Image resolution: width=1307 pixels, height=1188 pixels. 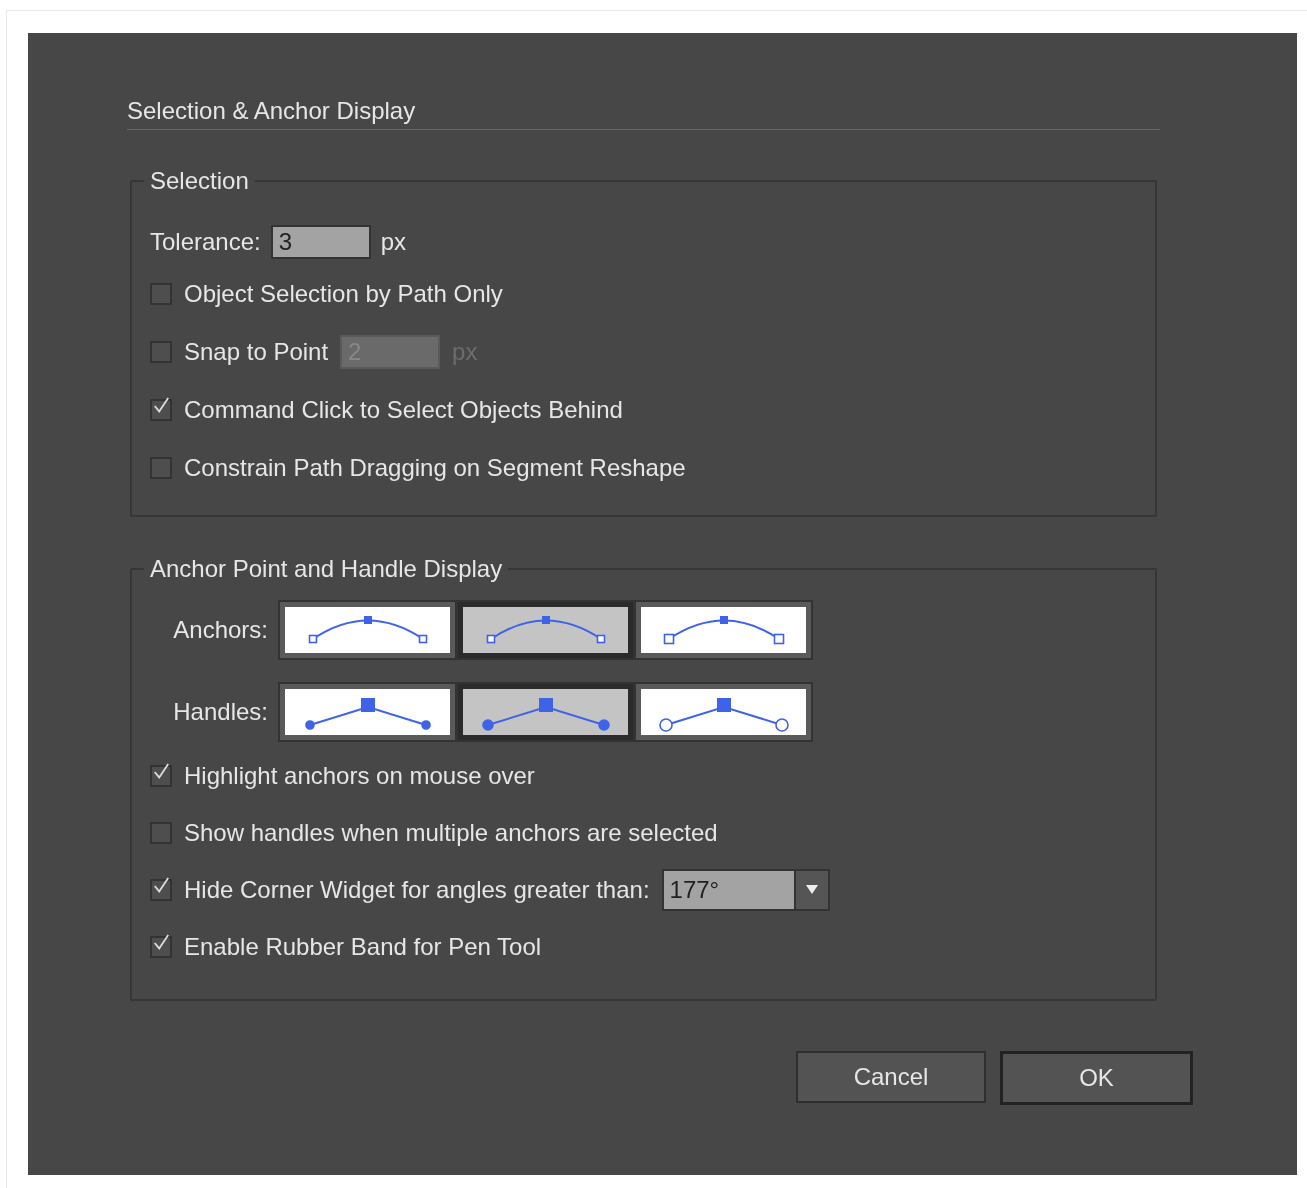 What do you see at coordinates (205, 242) in the screenshot?
I see `field-label: Tolerance:` at bounding box center [205, 242].